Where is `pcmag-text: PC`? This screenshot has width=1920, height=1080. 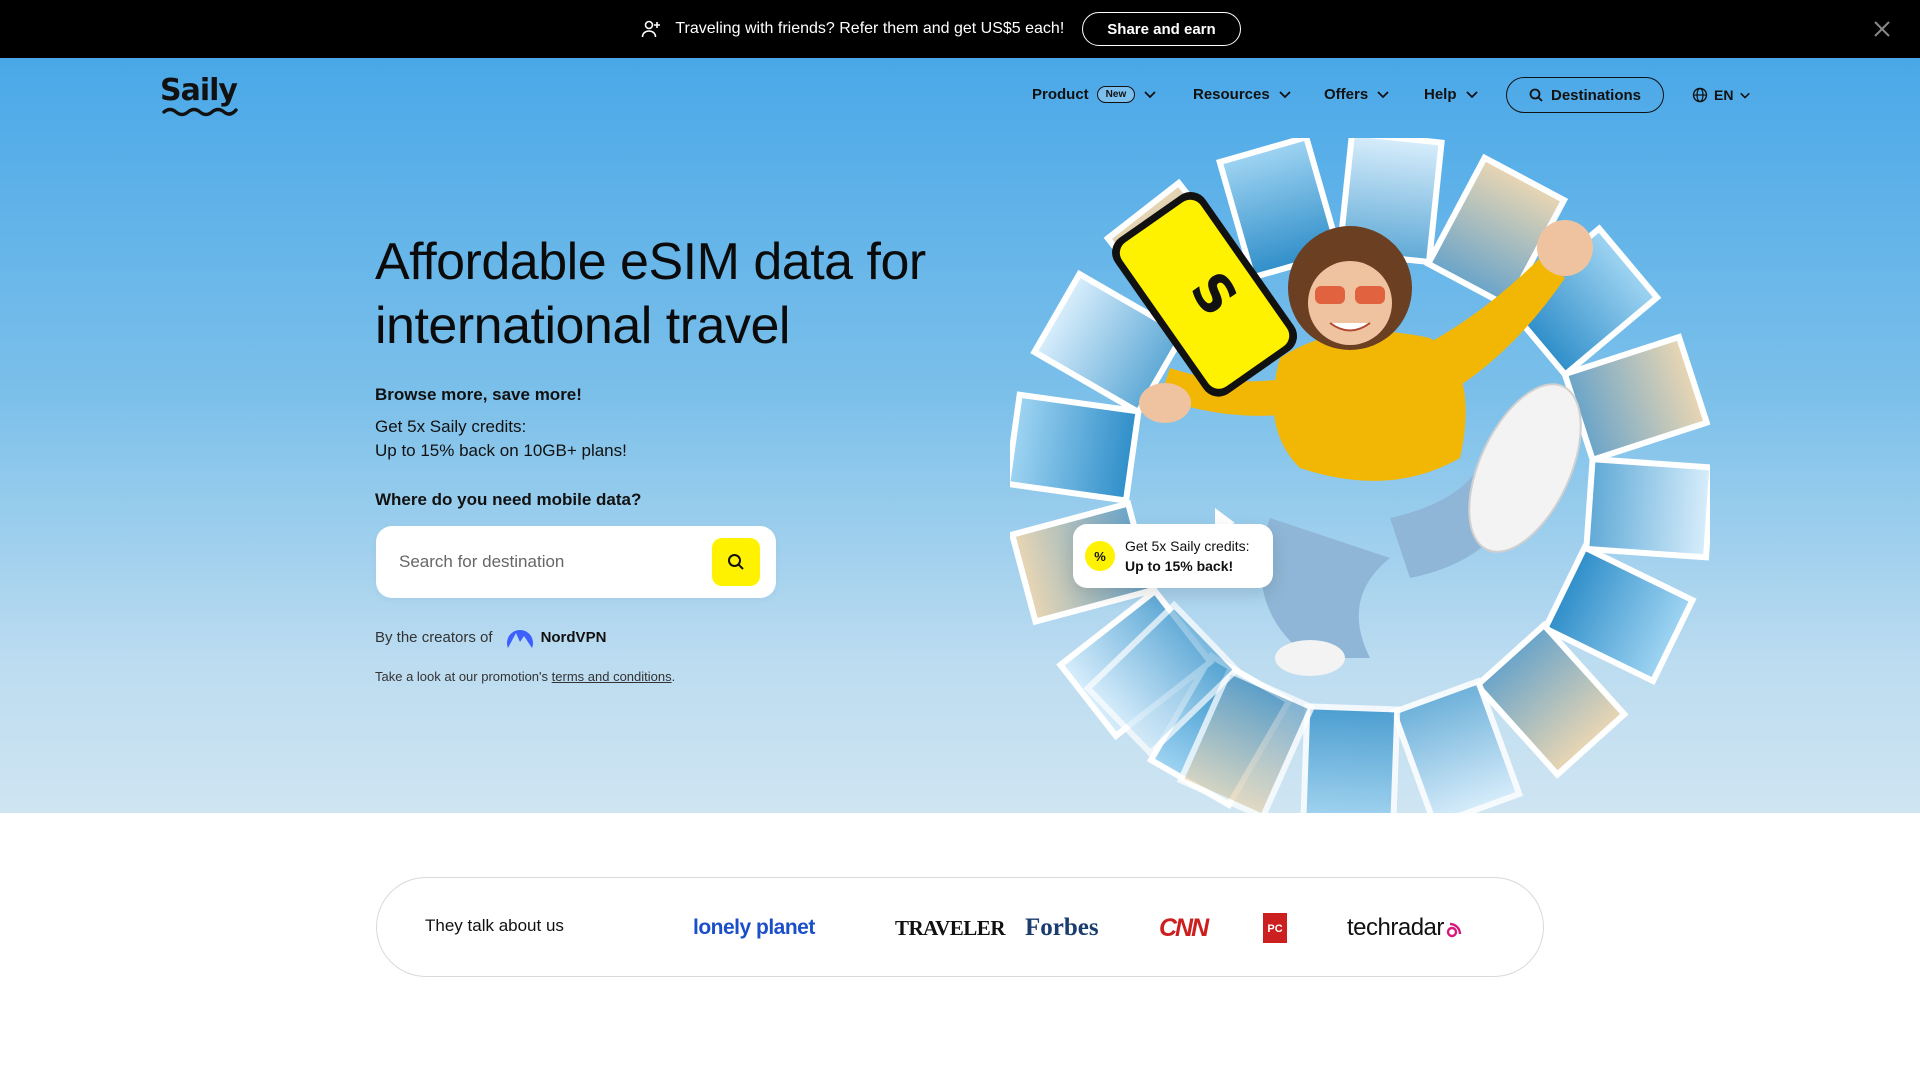 pcmag-text: PC is located at coordinates (1274, 929).